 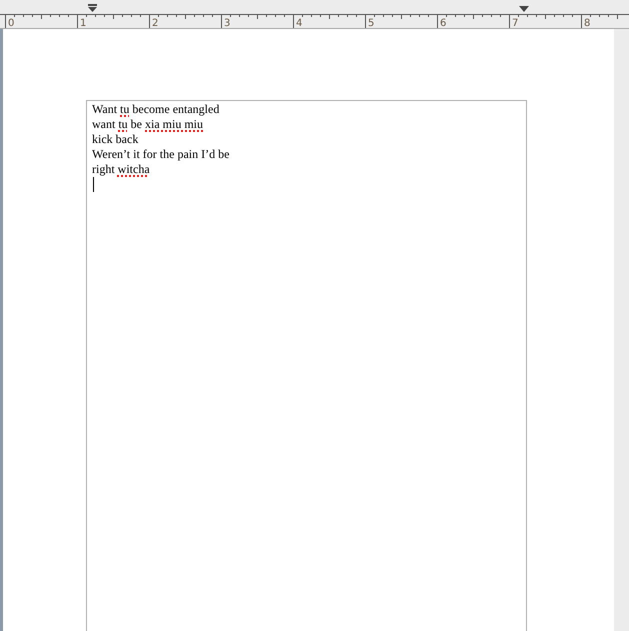 I want to click on text-line: want tu be xia miu miu, so click(x=147, y=124).